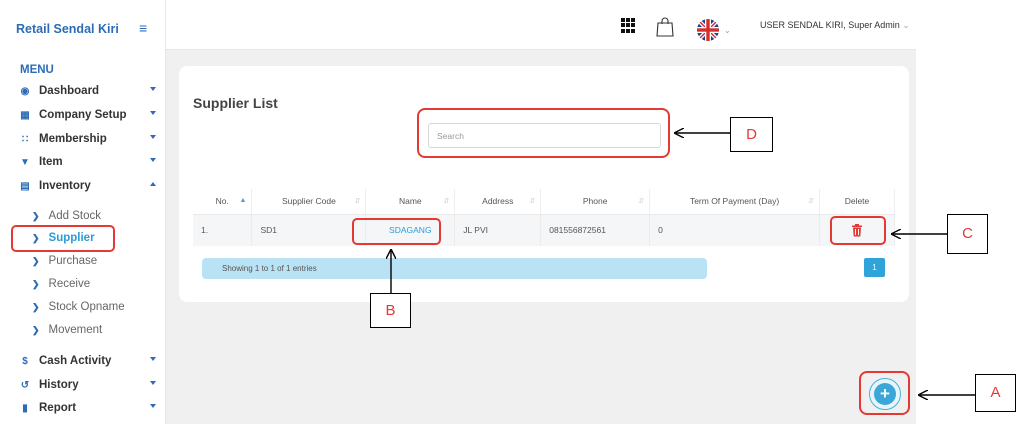 The height and width of the screenshot is (436, 1023). Describe the element at coordinates (59, 385) in the screenshot. I see `sidebar-item-label: History` at that location.